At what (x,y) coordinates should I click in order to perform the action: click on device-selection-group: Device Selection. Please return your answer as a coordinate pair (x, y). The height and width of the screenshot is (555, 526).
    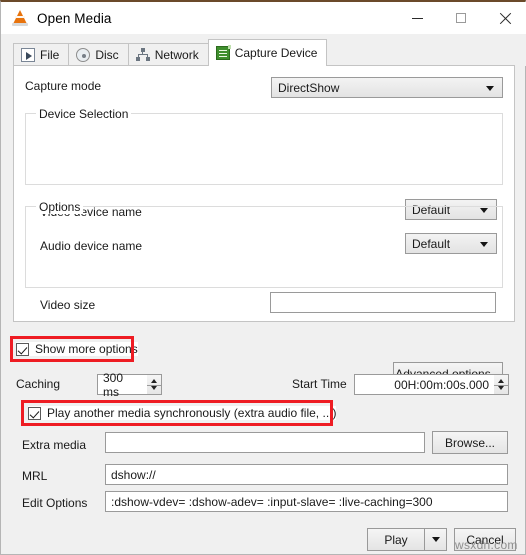
    Looking at the image, I should click on (264, 146).